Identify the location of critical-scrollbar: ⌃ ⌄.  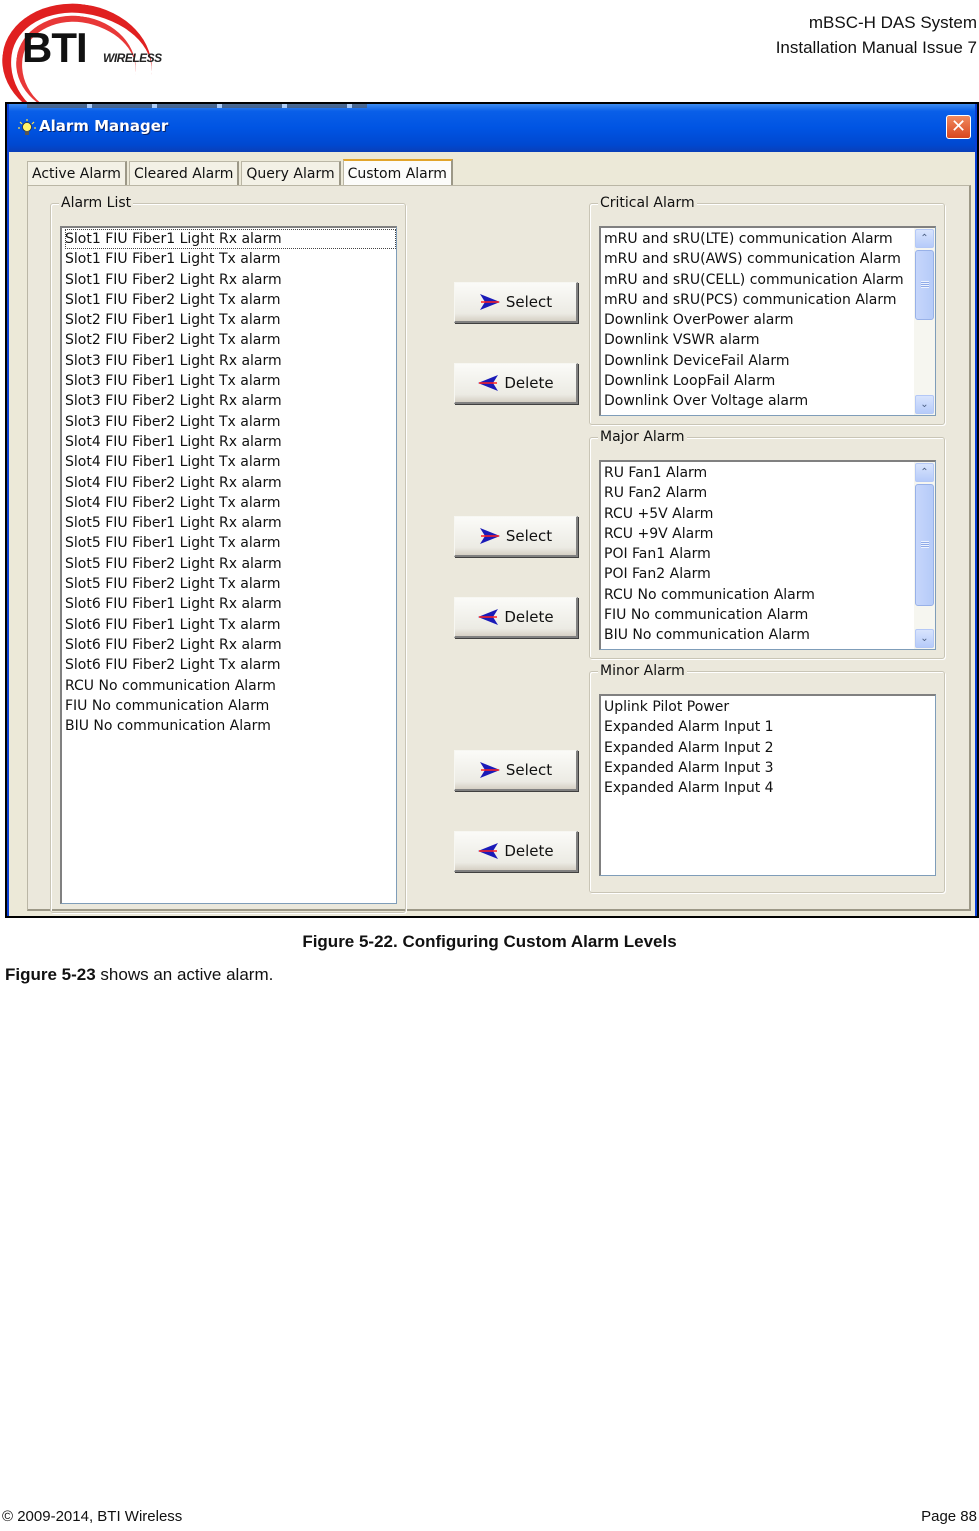
(924, 321).